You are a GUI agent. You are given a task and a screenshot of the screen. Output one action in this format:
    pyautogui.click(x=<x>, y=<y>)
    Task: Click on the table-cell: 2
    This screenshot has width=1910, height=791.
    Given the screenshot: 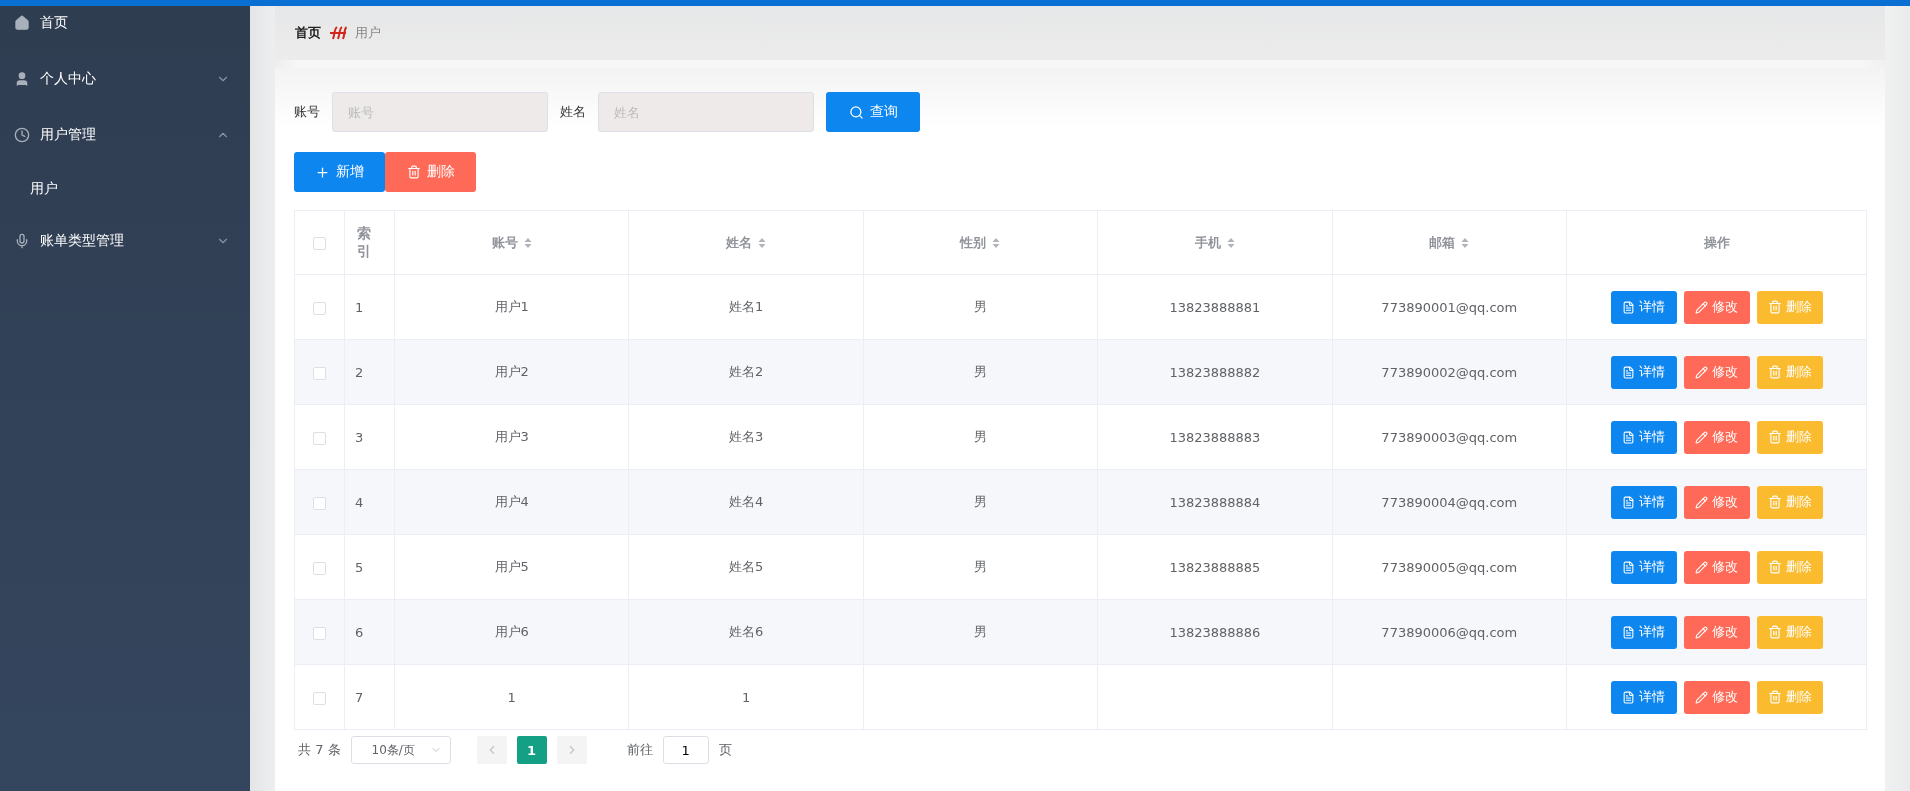 What is the action you would take?
    pyautogui.click(x=359, y=372)
    